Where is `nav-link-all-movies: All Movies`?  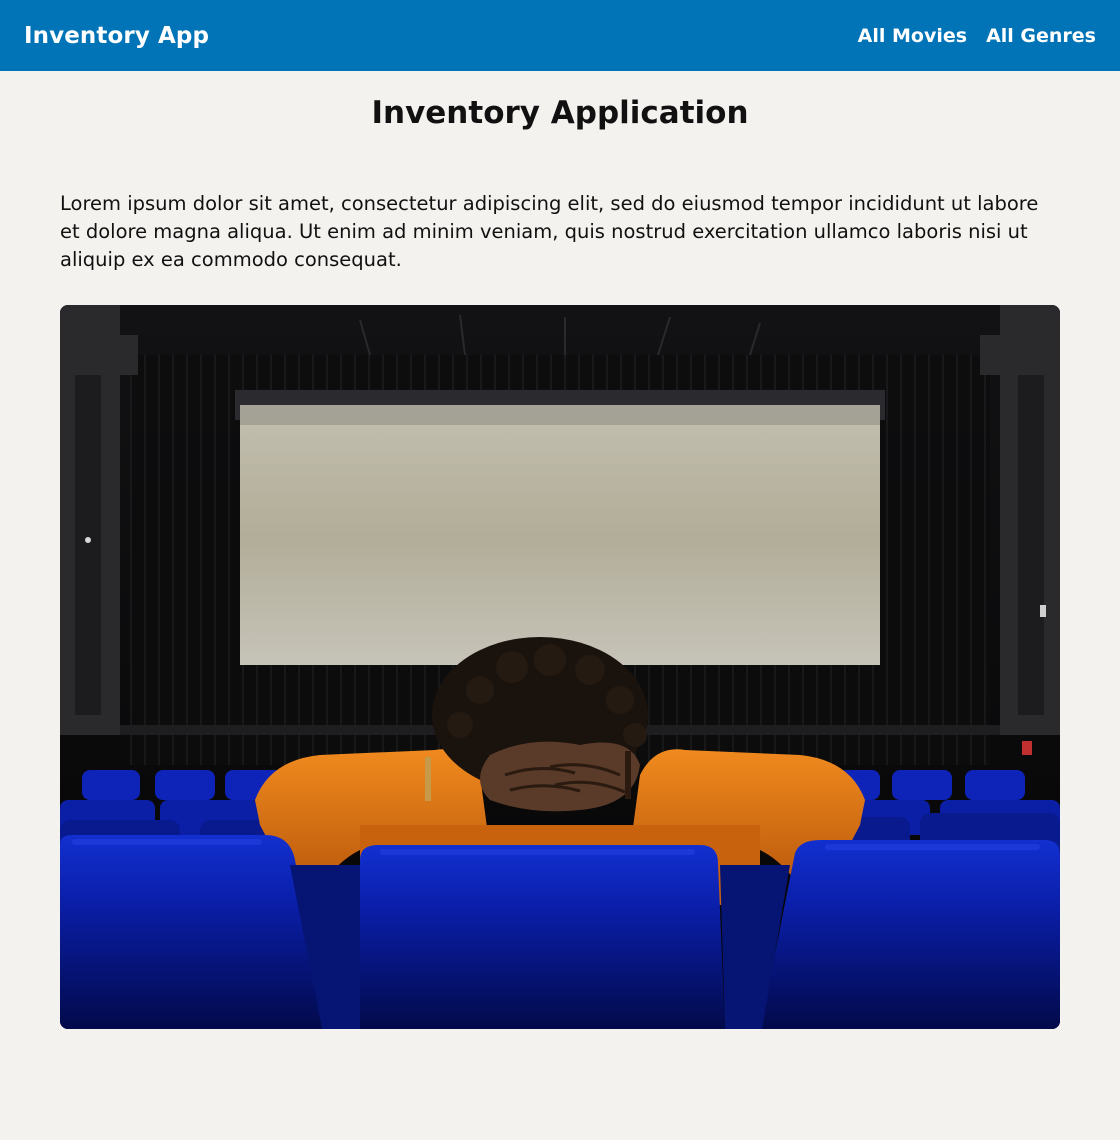 nav-link-all-movies: All Movies is located at coordinates (912, 36).